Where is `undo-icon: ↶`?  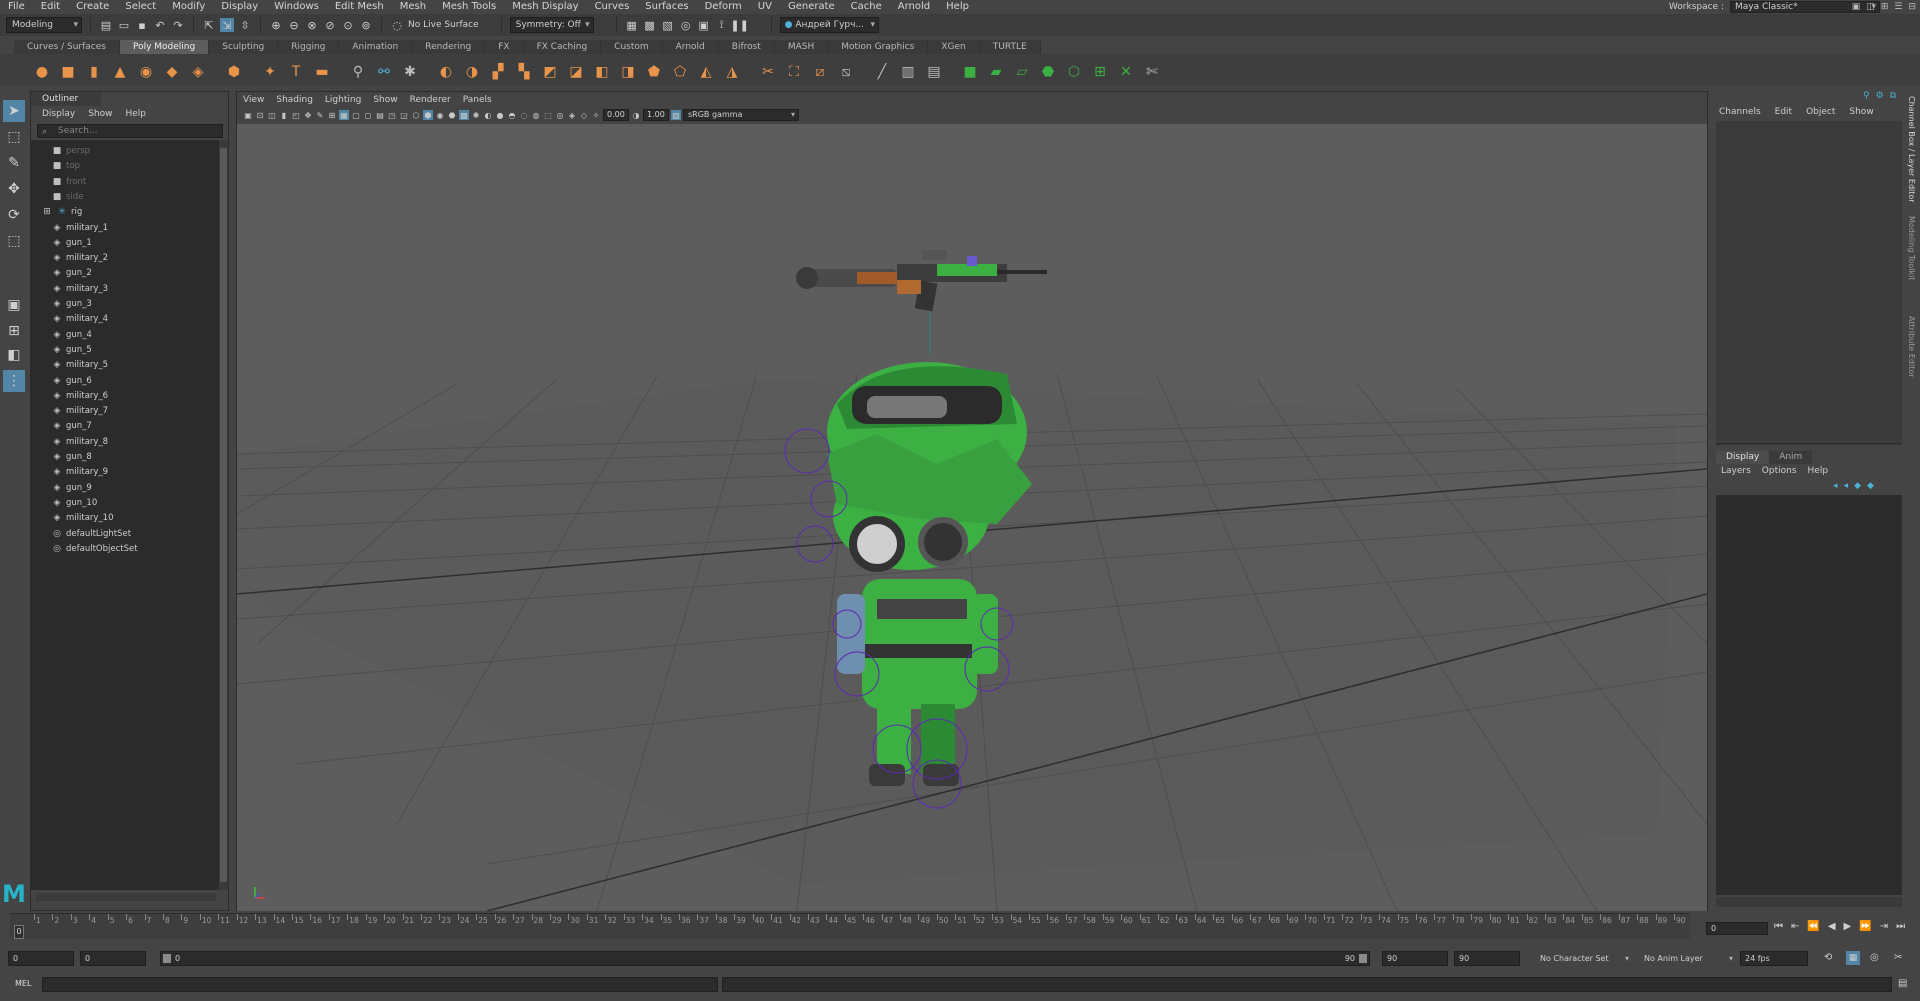
undo-icon: ↶ is located at coordinates (160, 25).